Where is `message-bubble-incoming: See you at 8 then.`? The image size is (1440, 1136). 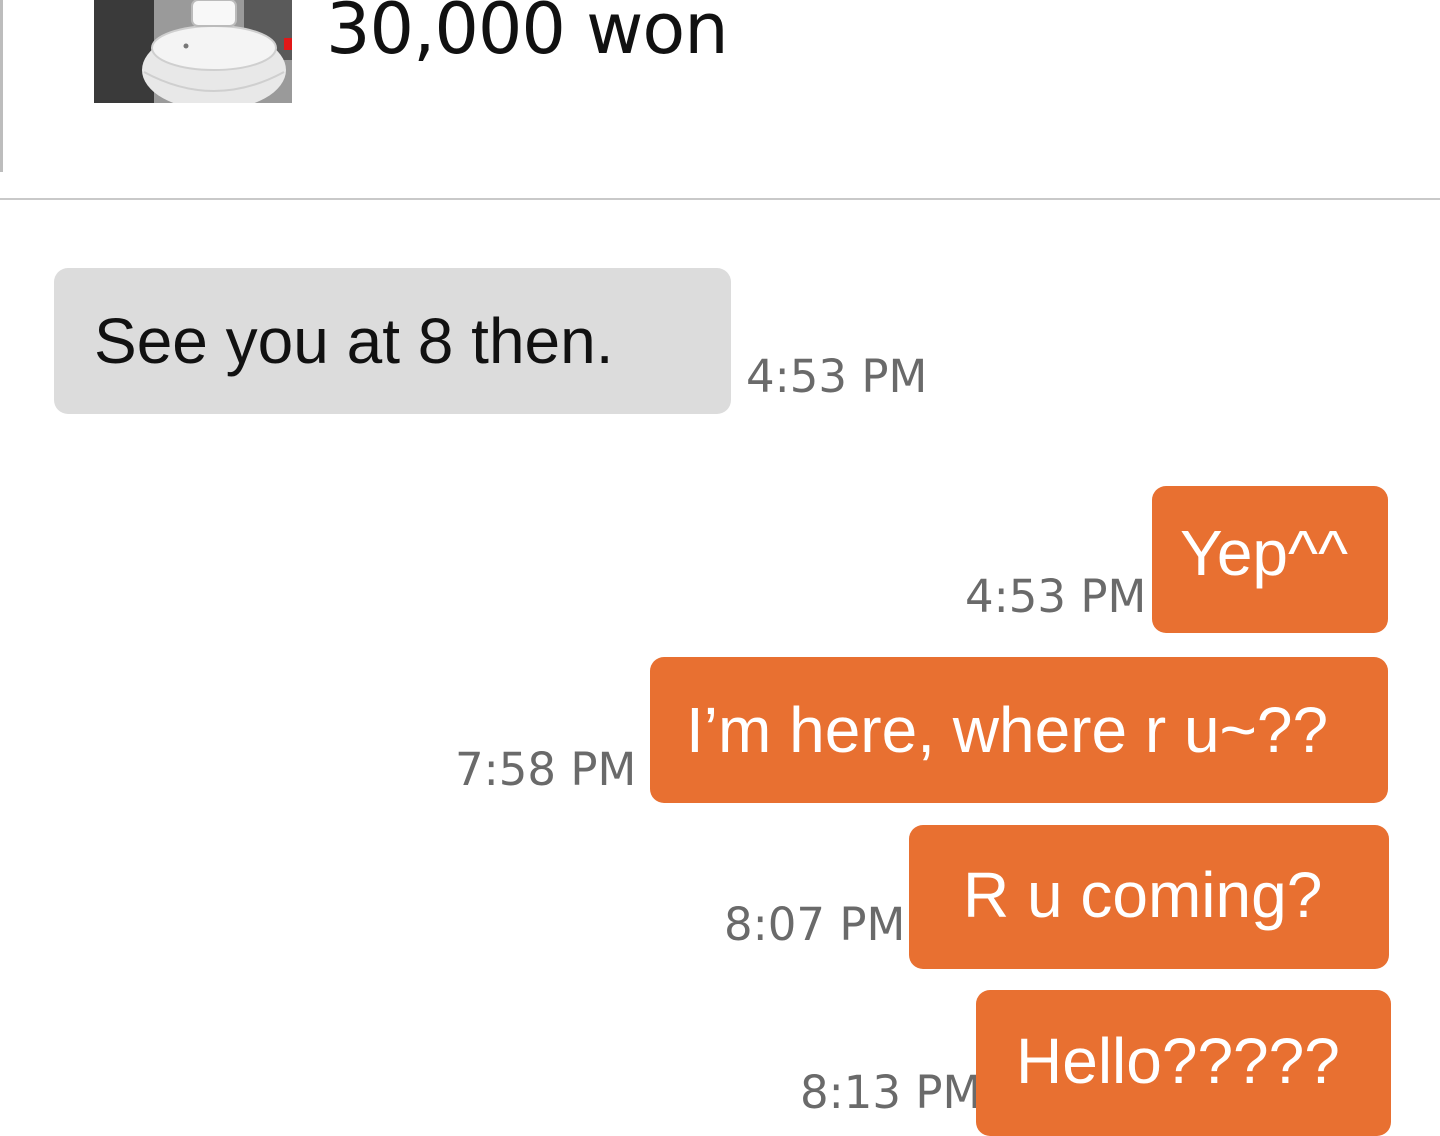 message-bubble-incoming: See you at 8 then. is located at coordinates (392, 341).